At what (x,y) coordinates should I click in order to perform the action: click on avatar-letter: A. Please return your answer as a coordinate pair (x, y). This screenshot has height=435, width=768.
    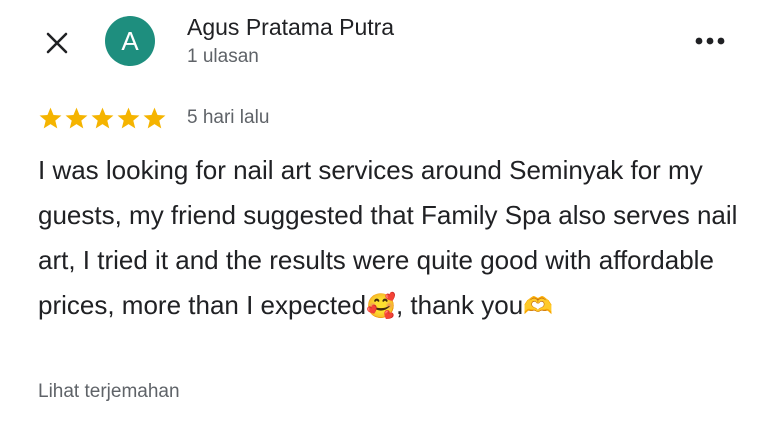
    Looking at the image, I should click on (130, 40).